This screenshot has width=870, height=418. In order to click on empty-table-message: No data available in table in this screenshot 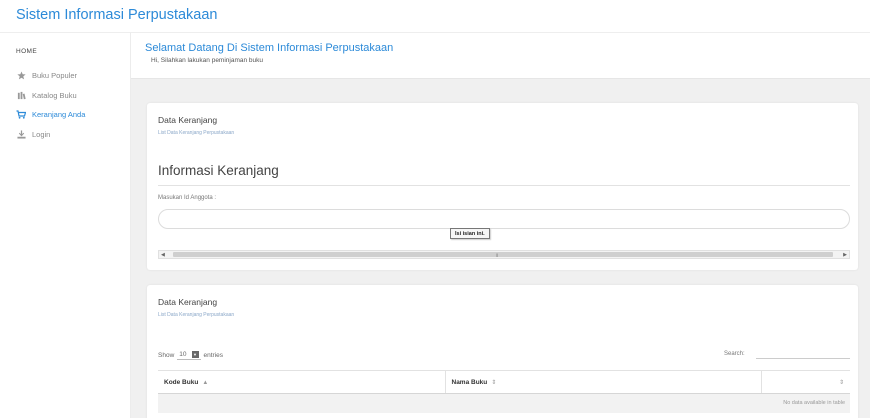, I will do `click(504, 403)`.